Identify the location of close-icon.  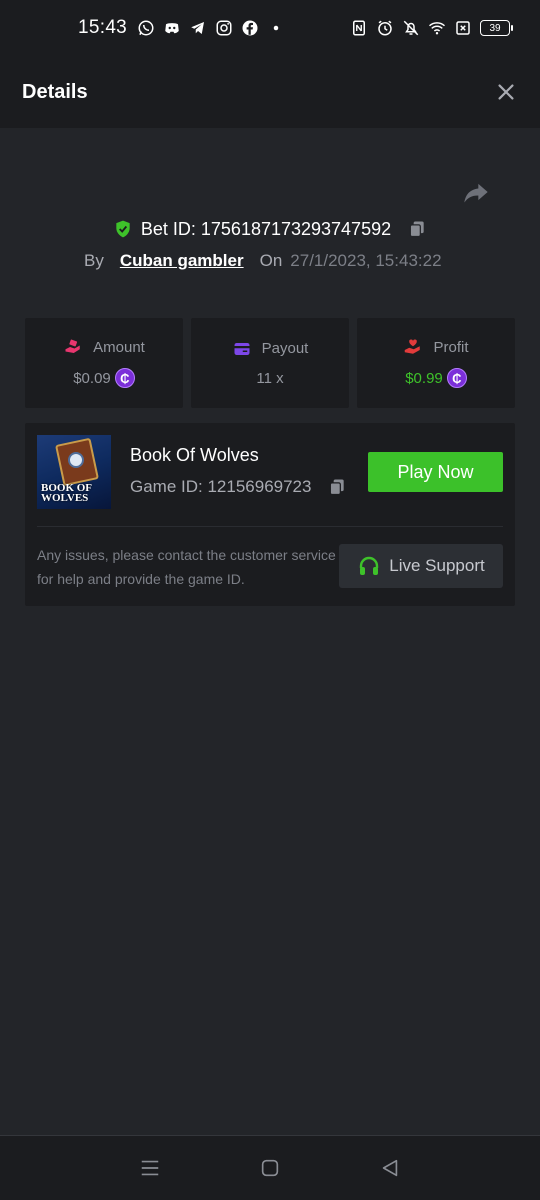
(506, 92).